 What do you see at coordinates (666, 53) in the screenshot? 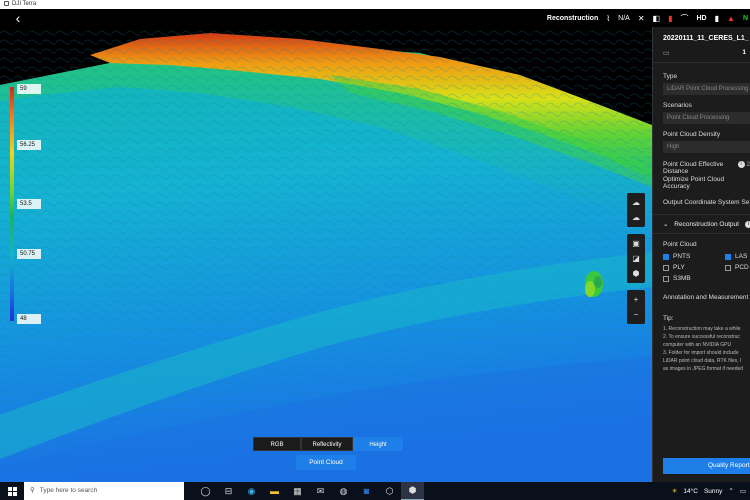
I see `folder-icon: ▭` at bounding box center [666, 53].